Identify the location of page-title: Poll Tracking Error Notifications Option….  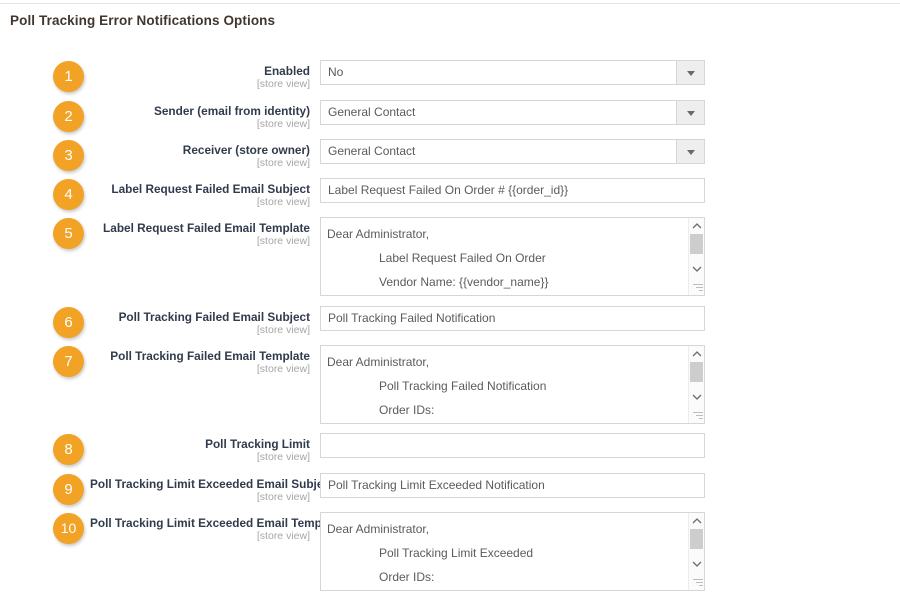
(143, 20).